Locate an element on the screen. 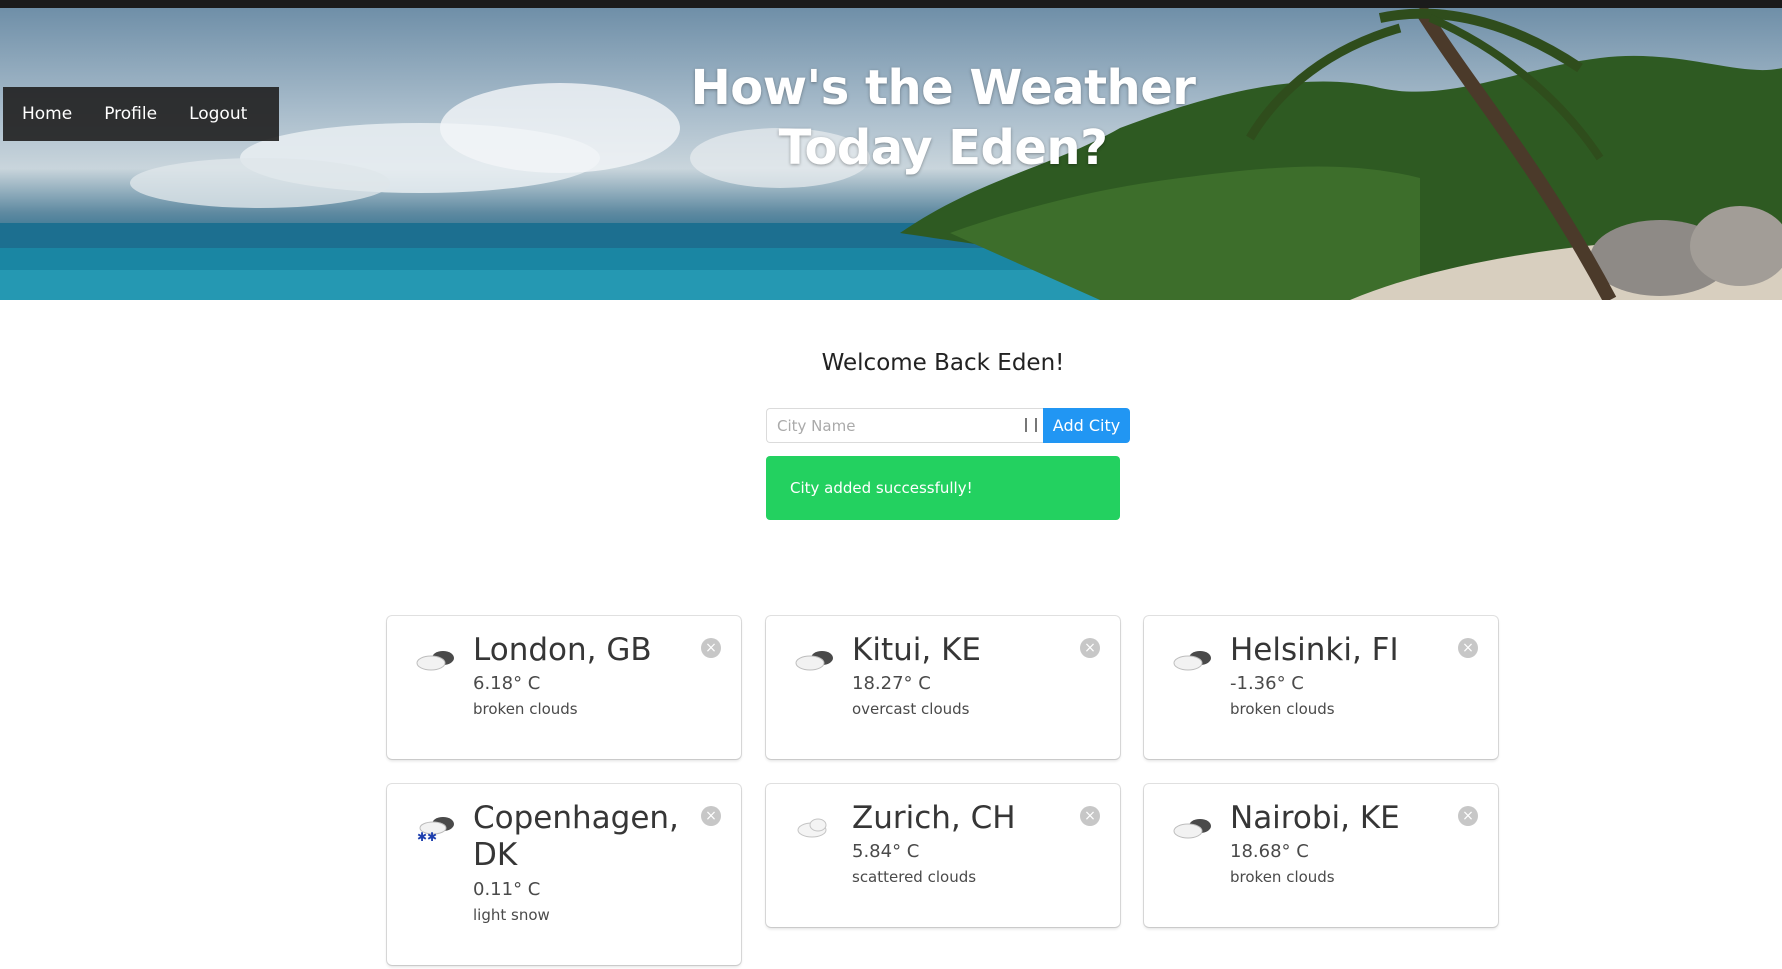 Image resolution: width=1782 pixels, height=969 pixels. nav-home-link: Home is located at coordinates (53, 114).